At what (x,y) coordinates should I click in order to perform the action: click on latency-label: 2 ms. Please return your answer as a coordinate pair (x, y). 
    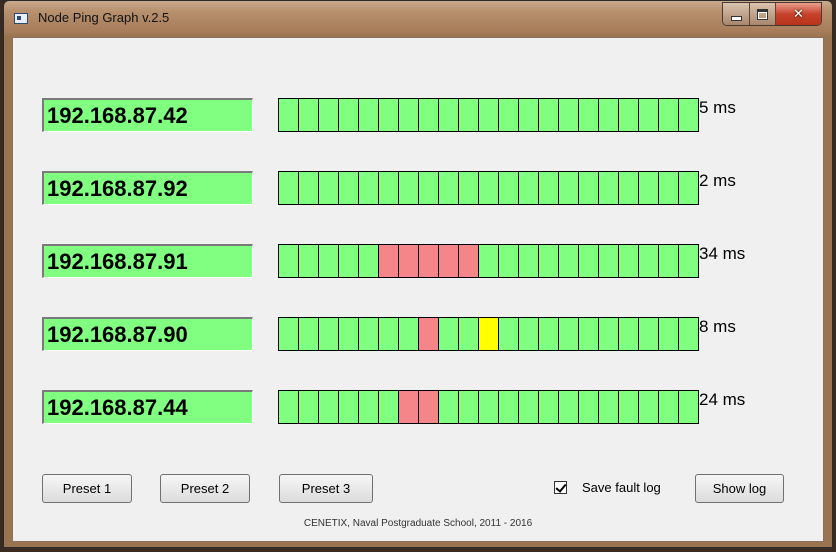
    Looking at the image, I should click on (717, 180).